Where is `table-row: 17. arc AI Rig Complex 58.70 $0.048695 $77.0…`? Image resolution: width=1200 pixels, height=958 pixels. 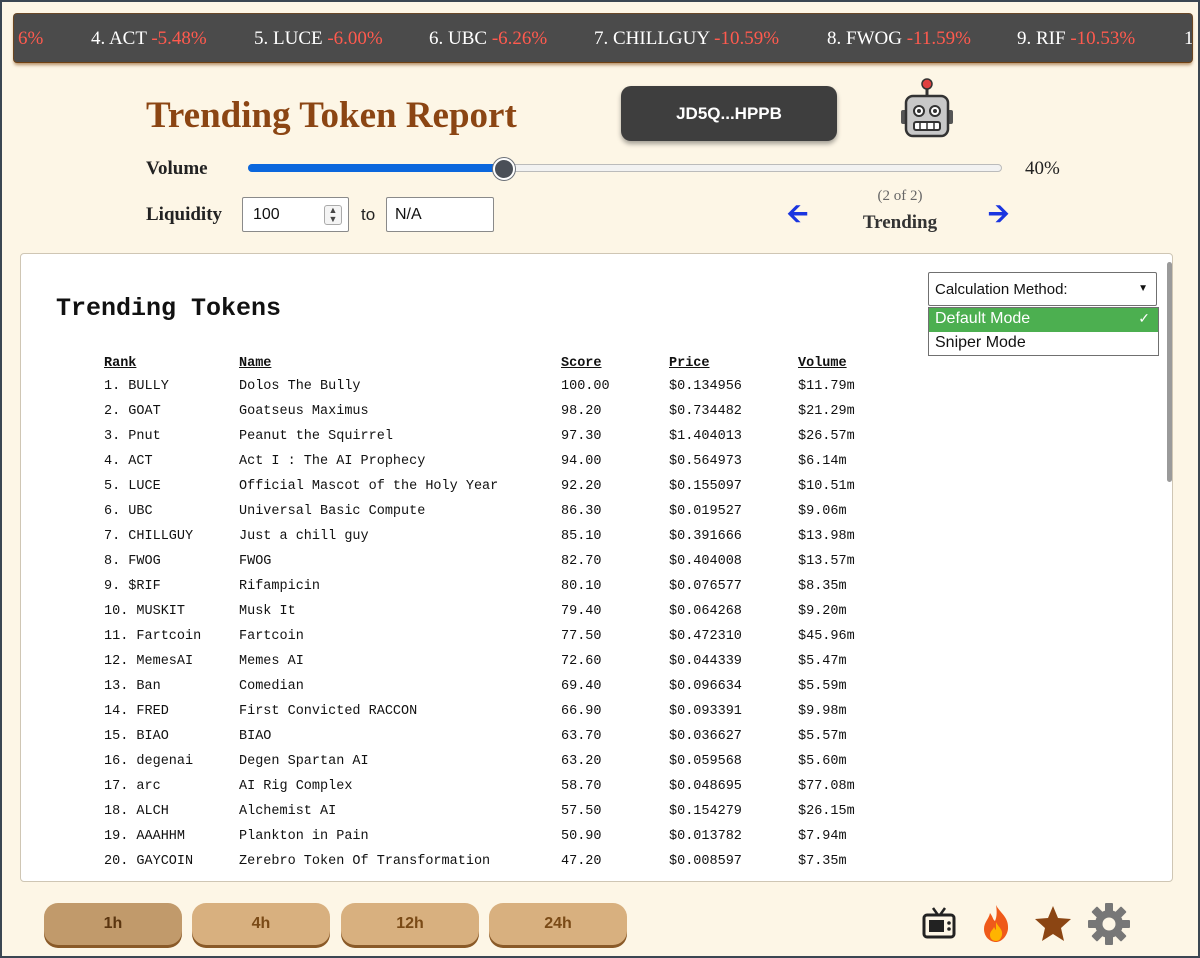
table-row: 17. arc AI Rig Complex 58.70 $0.048695 $77.0… is located at coordinates (491, 786).